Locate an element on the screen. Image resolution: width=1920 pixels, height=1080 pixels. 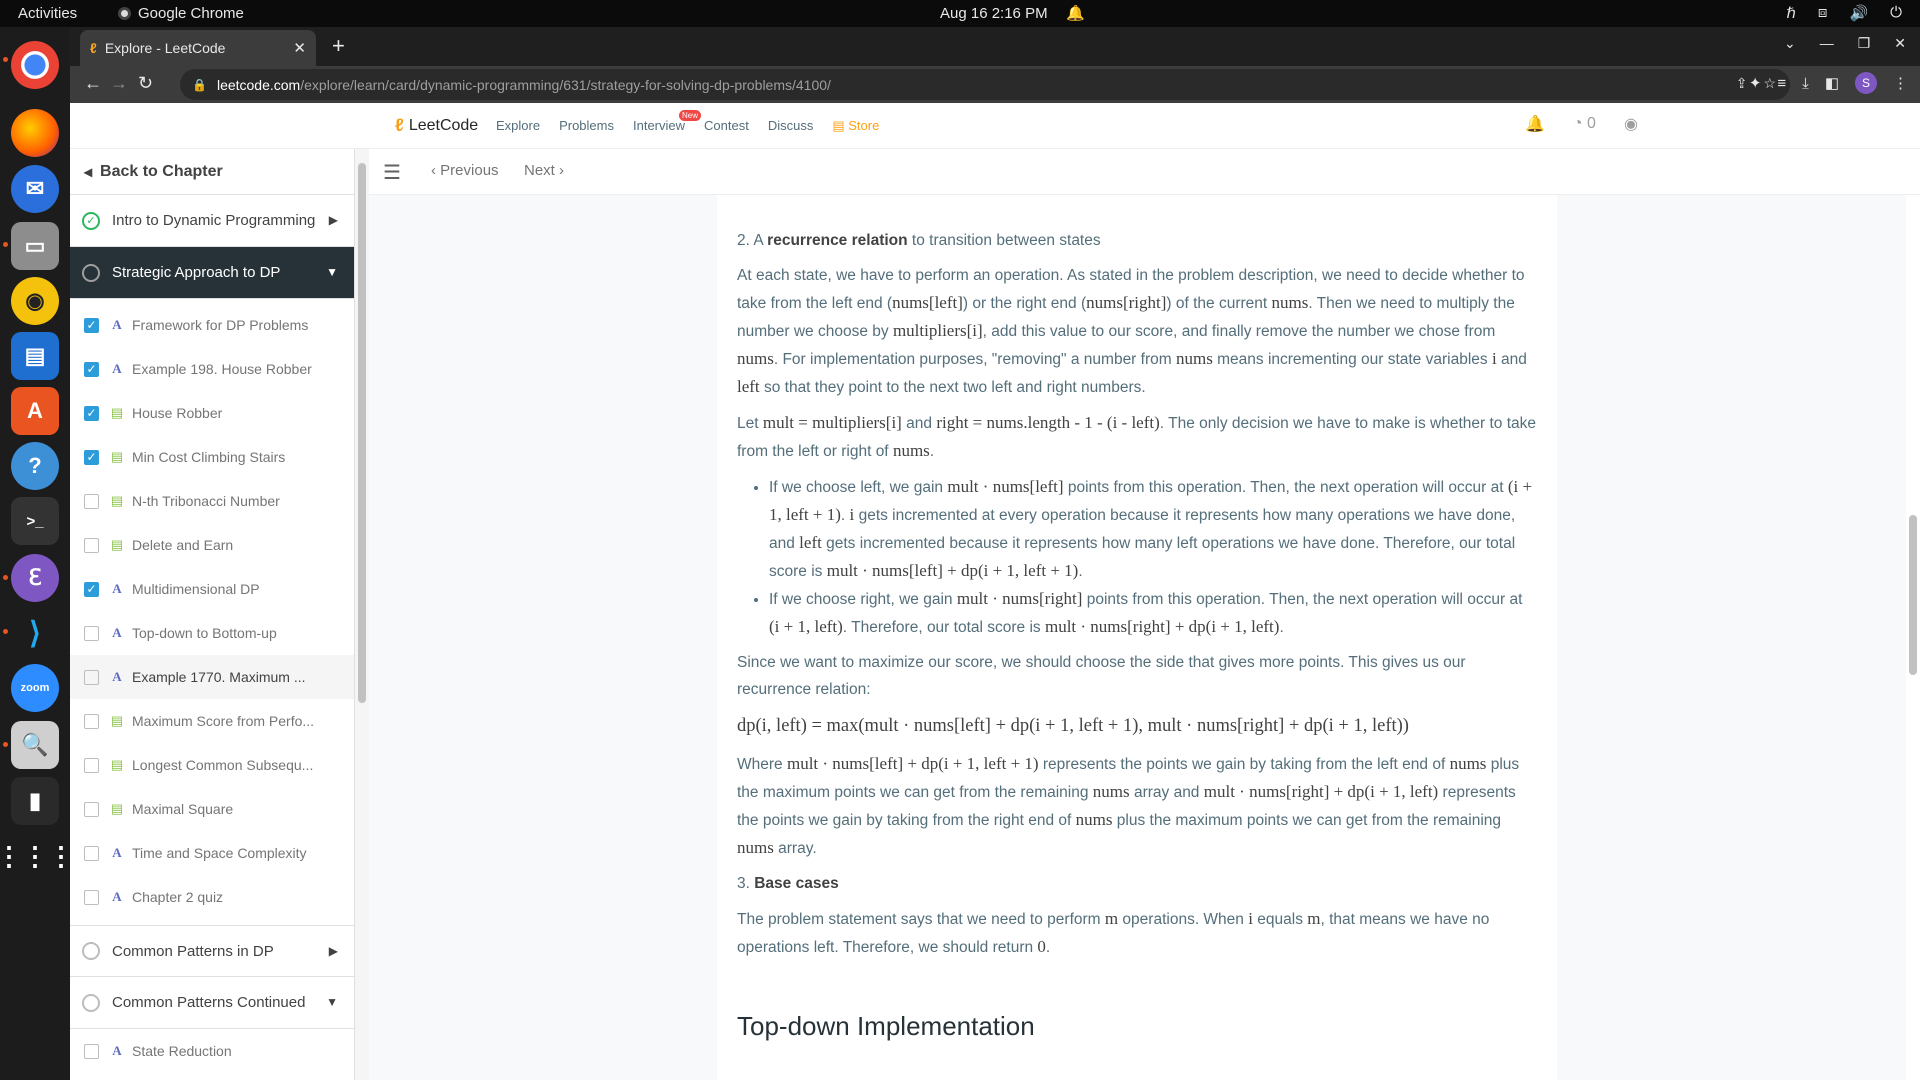
volume-icon: 🔊 is located at coordinates (1858, 13).